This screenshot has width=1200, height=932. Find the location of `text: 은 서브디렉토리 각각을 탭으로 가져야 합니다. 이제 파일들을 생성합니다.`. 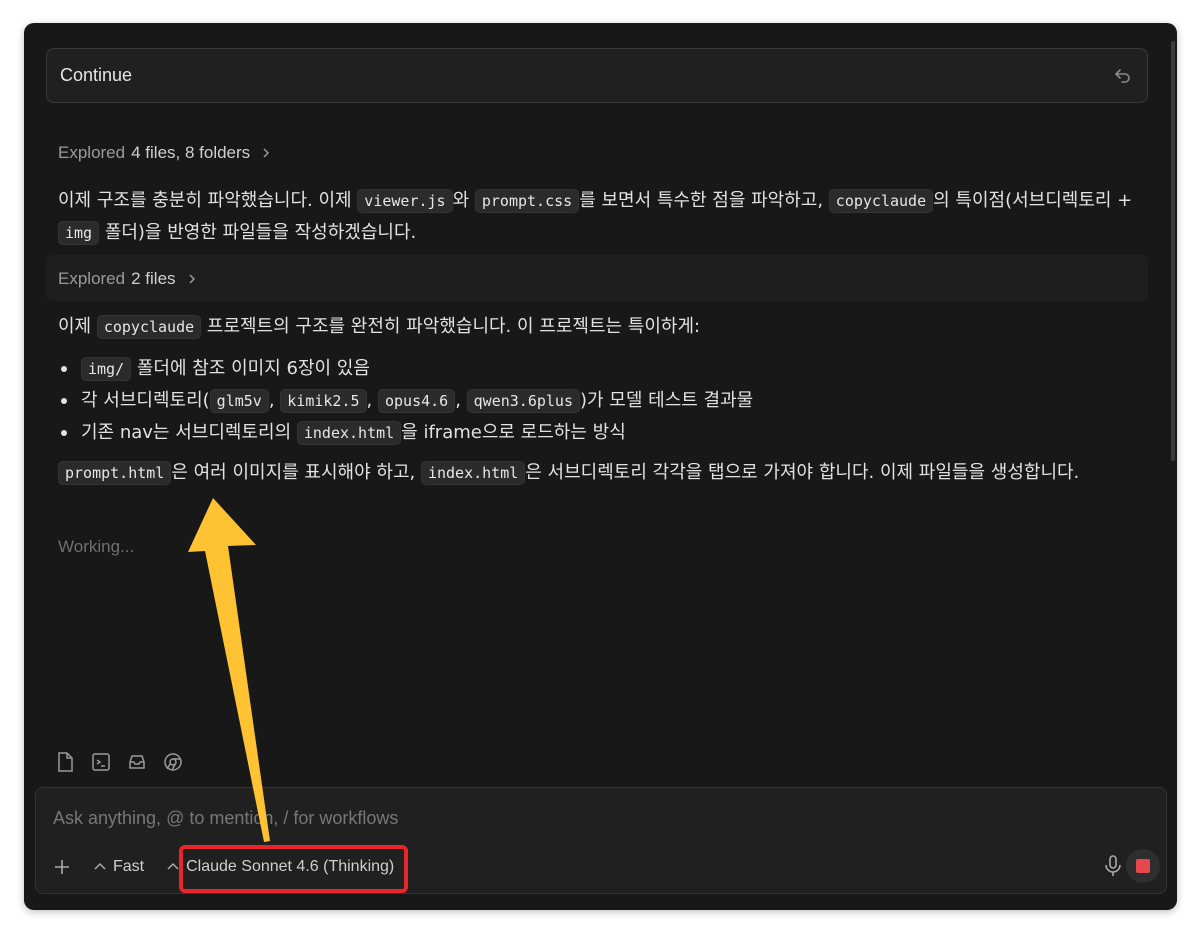

text: 은 서브디렉토리 각각을 탭으로 가져야 합니다. 이제 파일들을 생성합니다. is located at coordinates (802, 472).